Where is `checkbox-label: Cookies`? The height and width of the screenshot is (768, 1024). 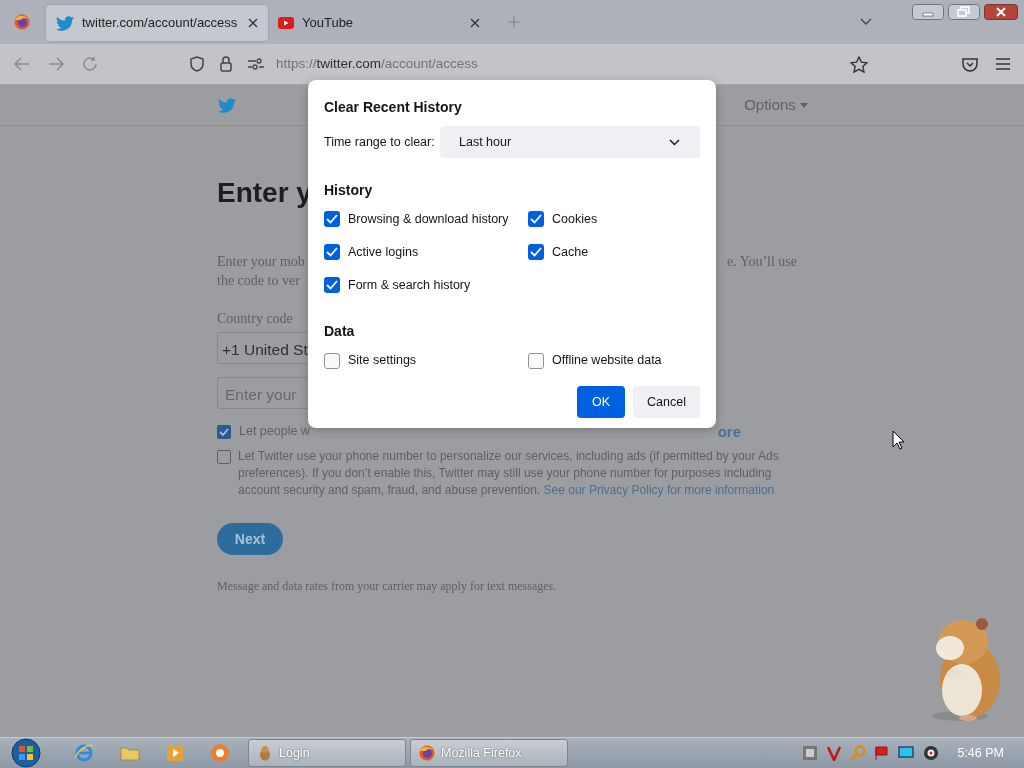
checkbox-label: Cookies is located at coordinates (575, 219).